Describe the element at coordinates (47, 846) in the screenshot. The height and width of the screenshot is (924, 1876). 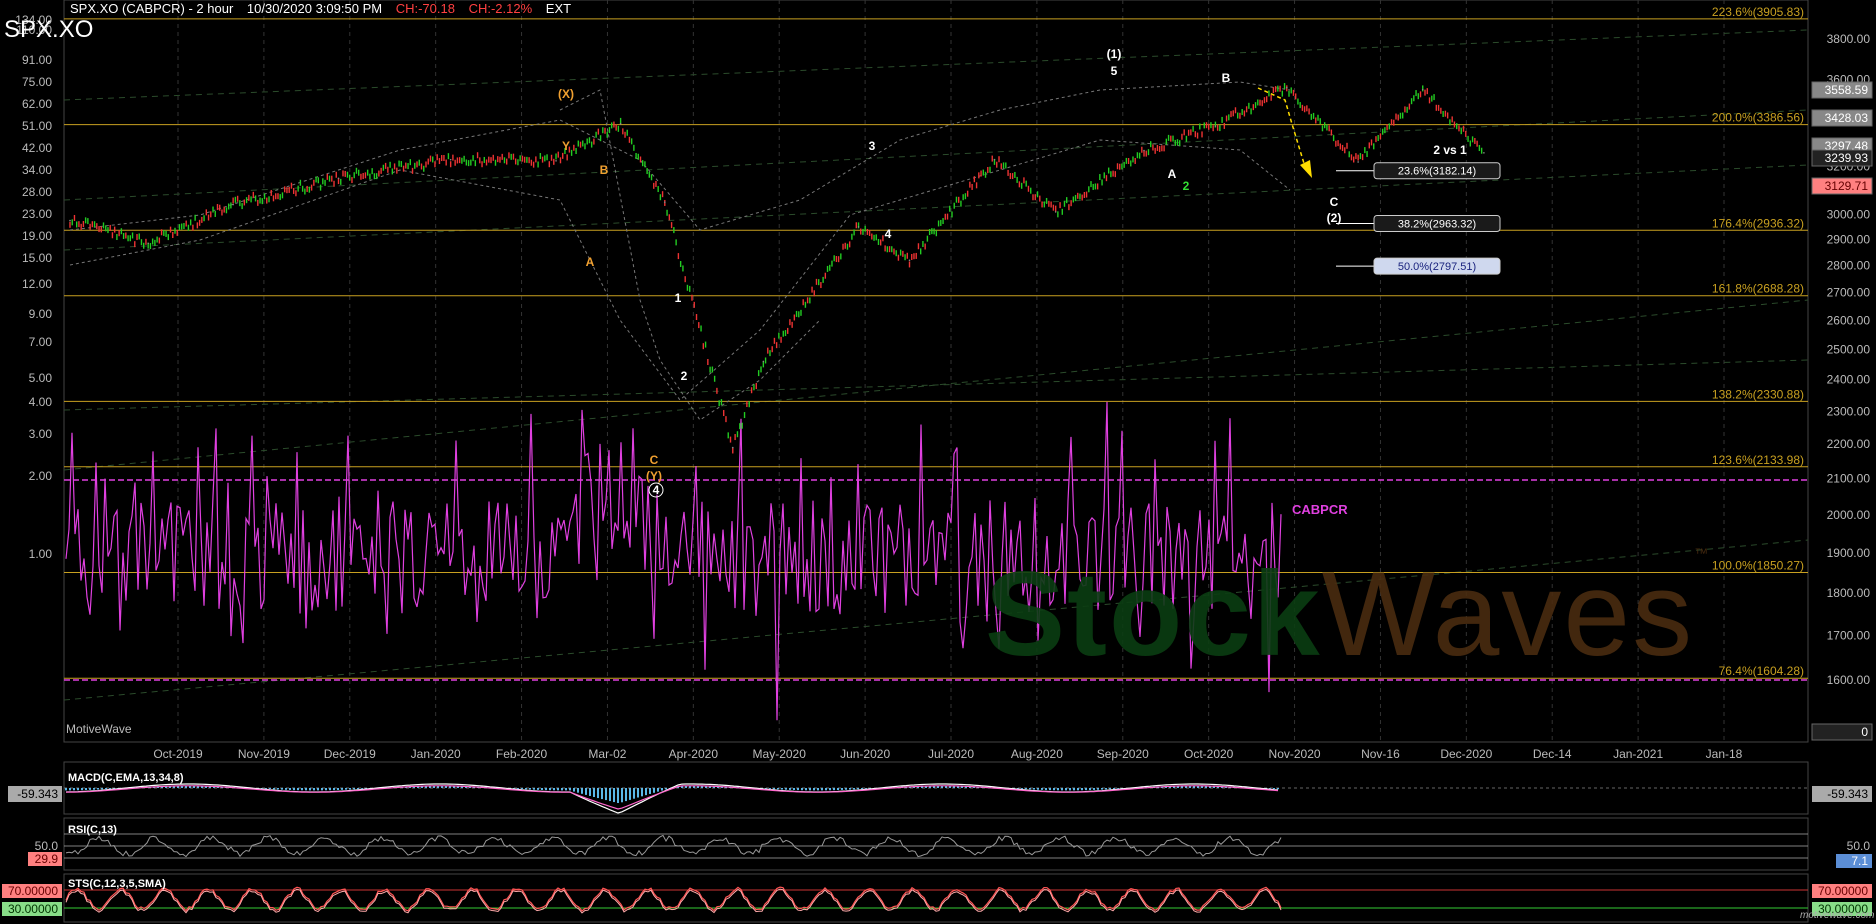
I see `rsi-left-tick: 50.0` at that location.